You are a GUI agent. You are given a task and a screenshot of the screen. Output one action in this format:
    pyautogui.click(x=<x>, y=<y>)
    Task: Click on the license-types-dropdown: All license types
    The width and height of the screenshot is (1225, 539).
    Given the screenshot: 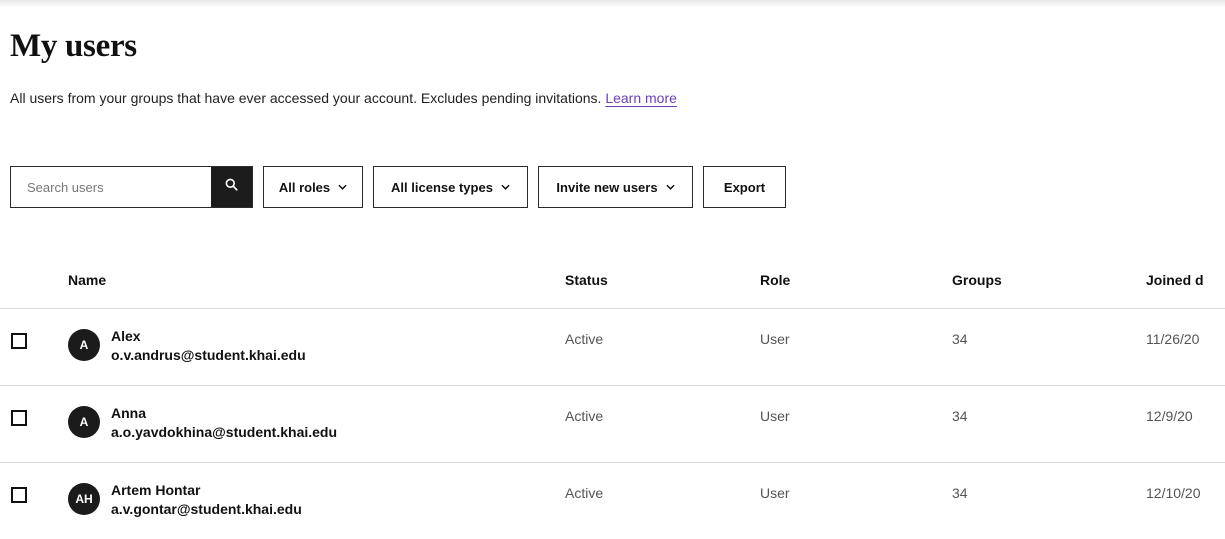 What is the action you would take?
    pyautogui.click(x=450, y=187)
    